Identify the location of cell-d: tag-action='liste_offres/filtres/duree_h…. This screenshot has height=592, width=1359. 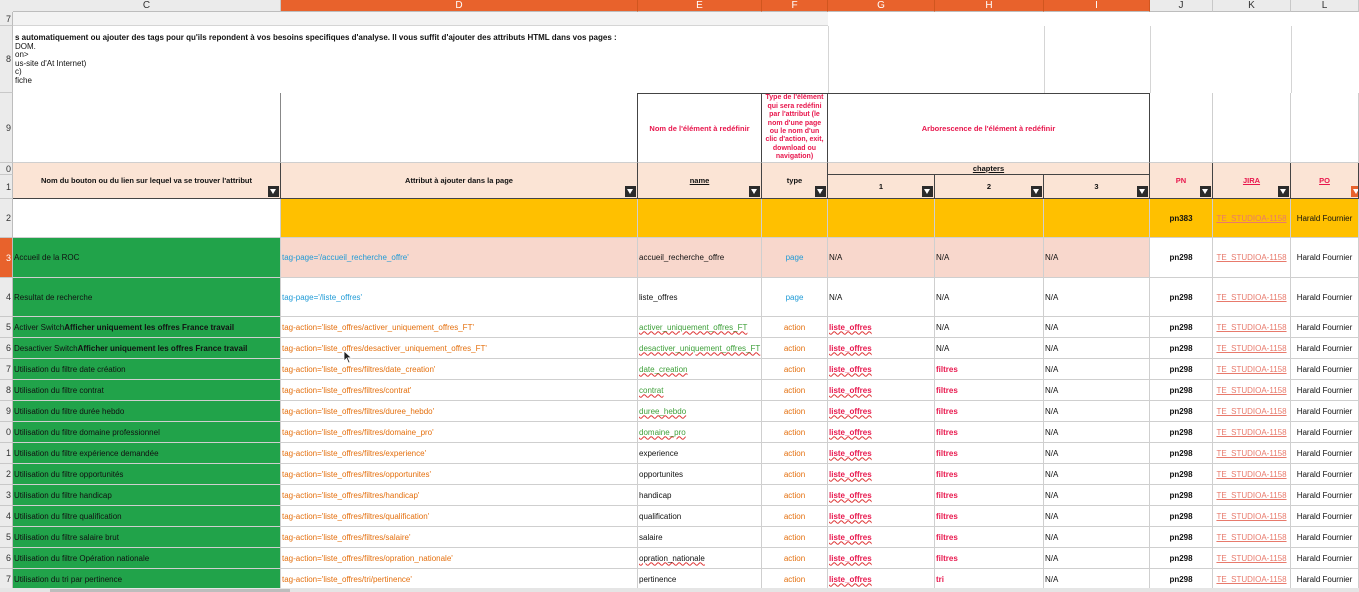
(459, 411).